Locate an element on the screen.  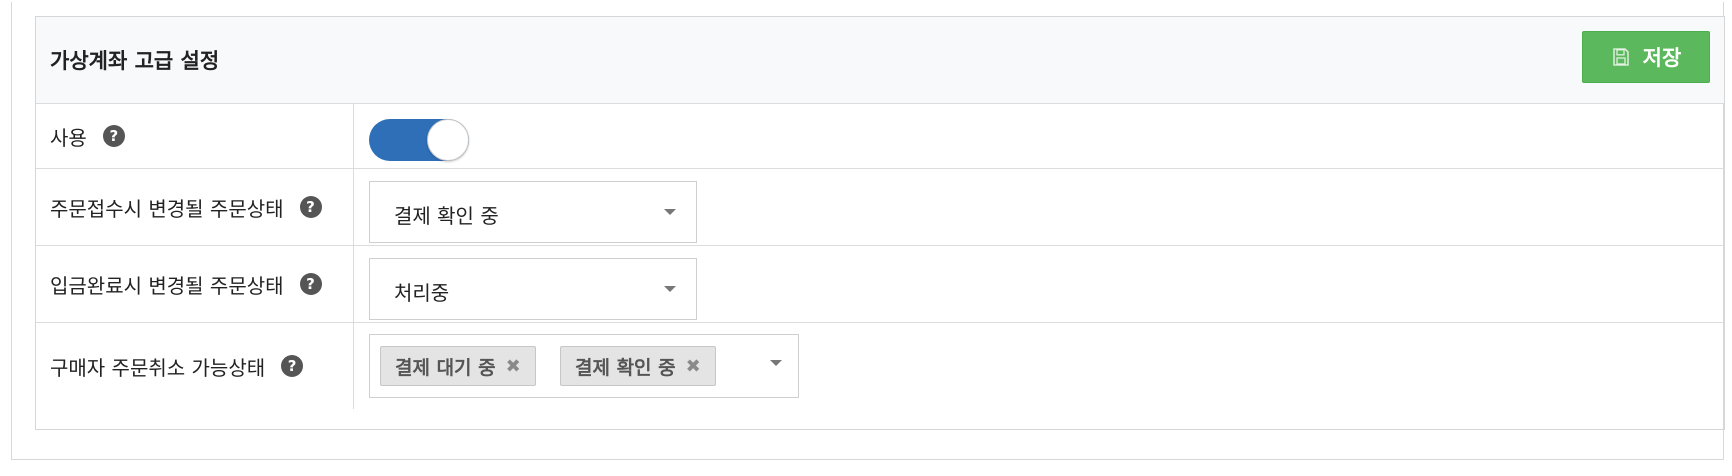
select-value: 처리중 is located at coordinates (422, 293).